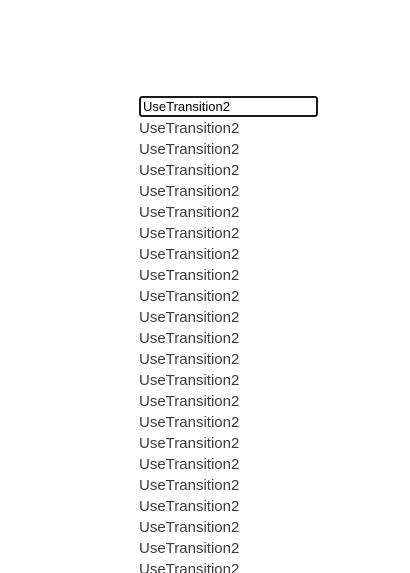 Image resolution: width=410 pixels, height=573 pixels. Describe the element at coordinates (228, 106) in the screenshot. I see `search-input` at that location.